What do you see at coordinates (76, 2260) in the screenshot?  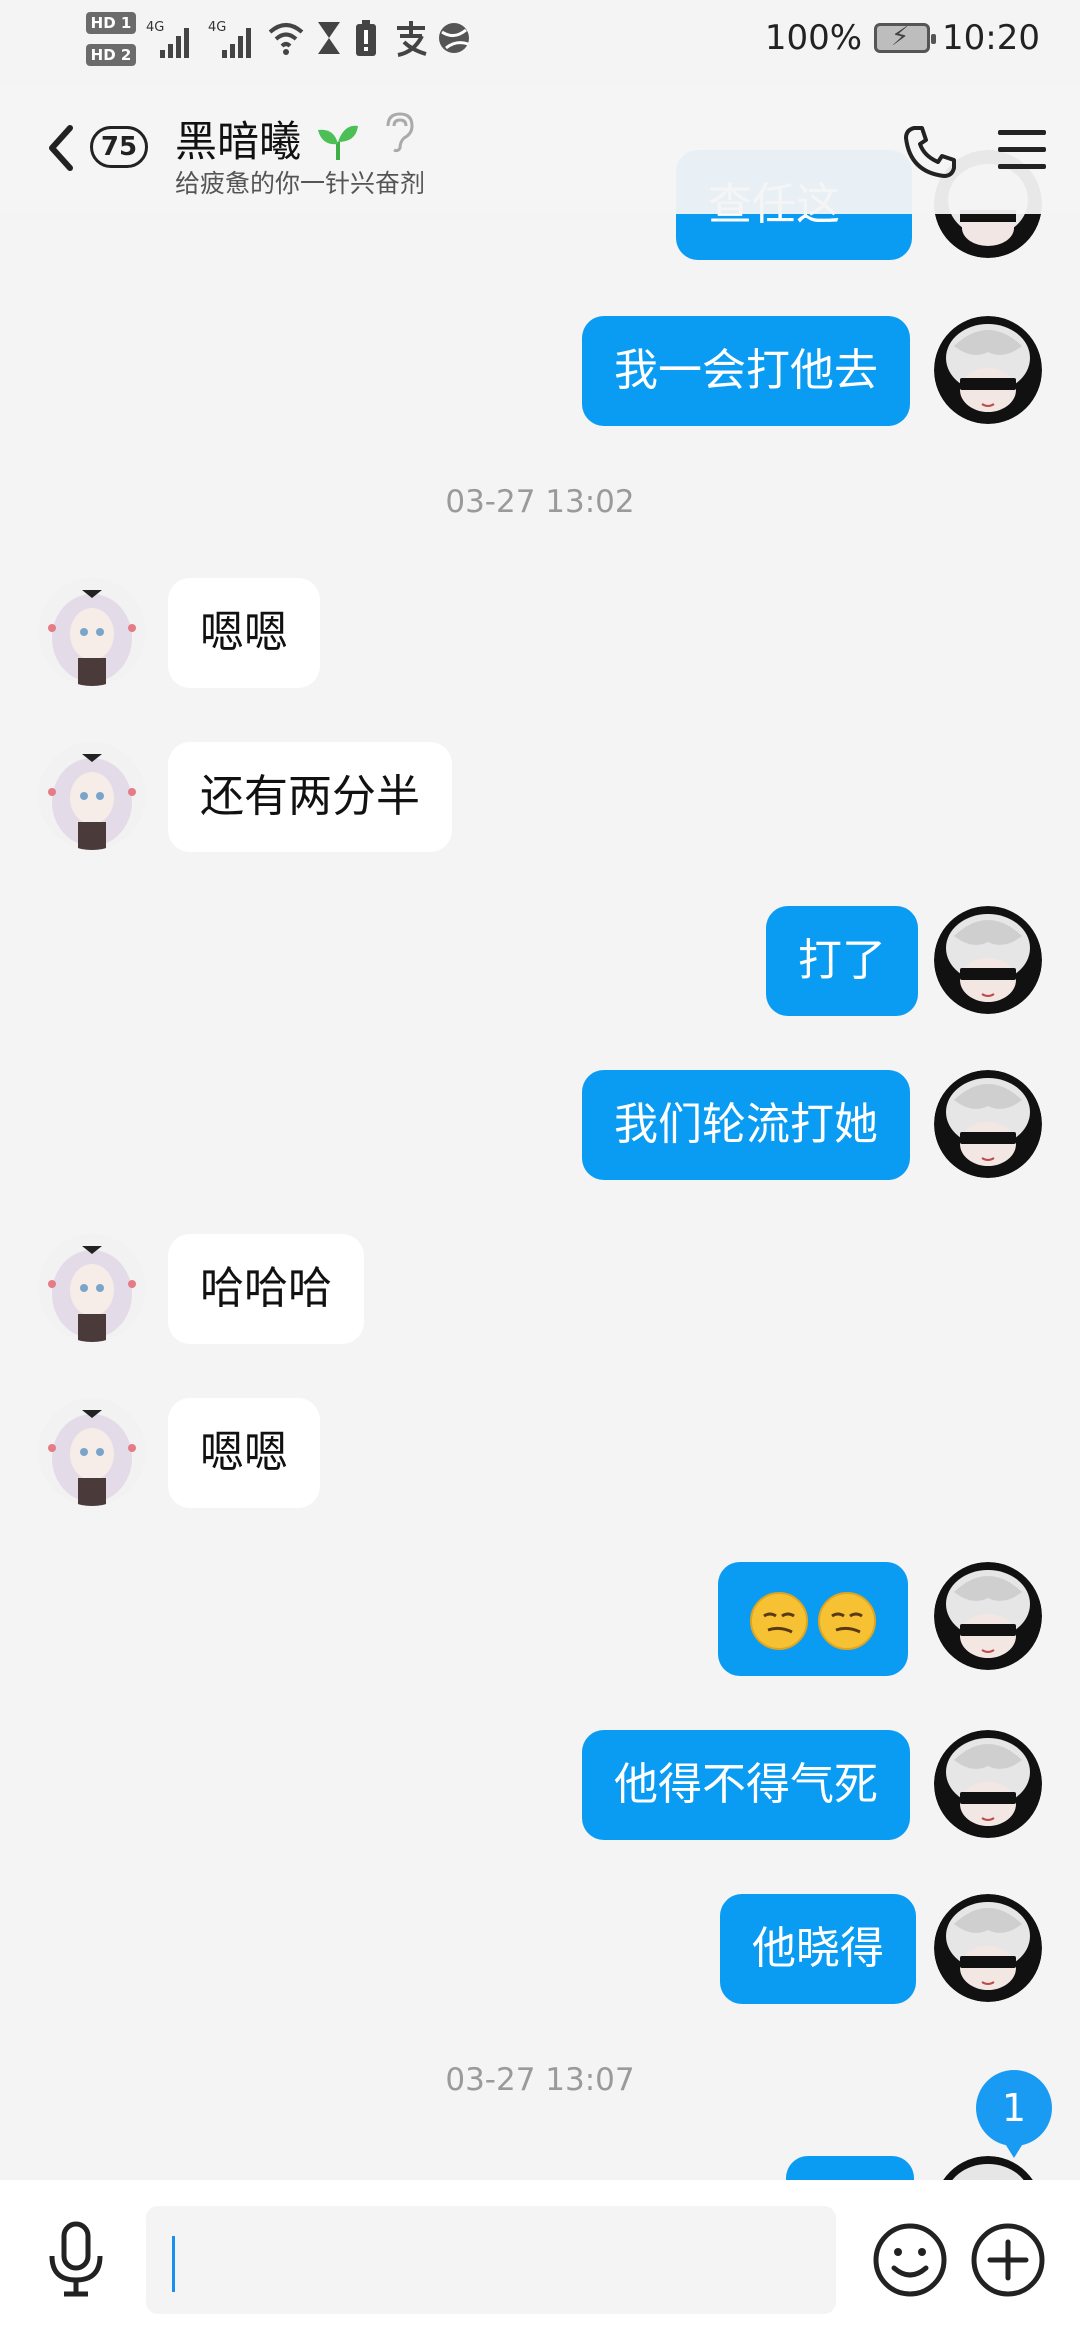 I see `microphone-icon` at bounding box center [76, 2260].